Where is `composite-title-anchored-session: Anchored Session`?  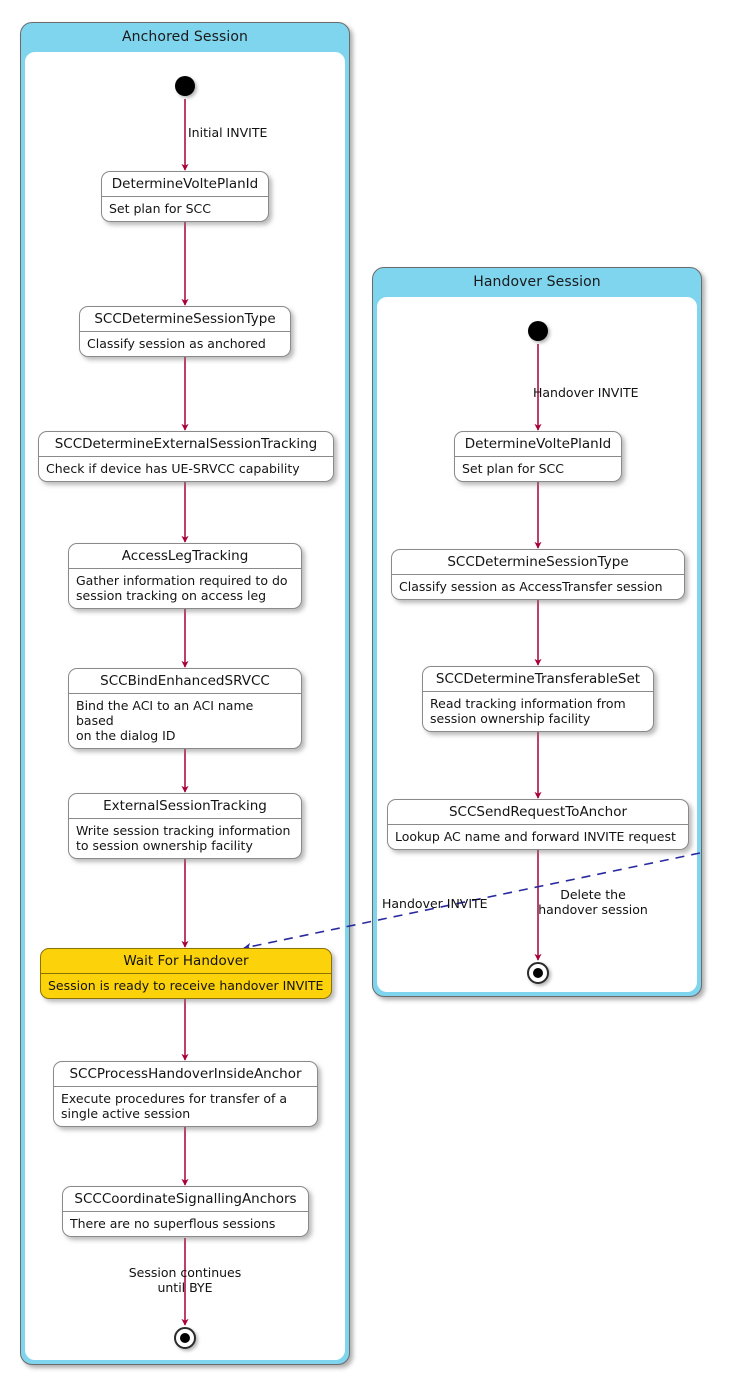 composite-title-anchored-session: Anchored Session is located at coordinates (184, 37).